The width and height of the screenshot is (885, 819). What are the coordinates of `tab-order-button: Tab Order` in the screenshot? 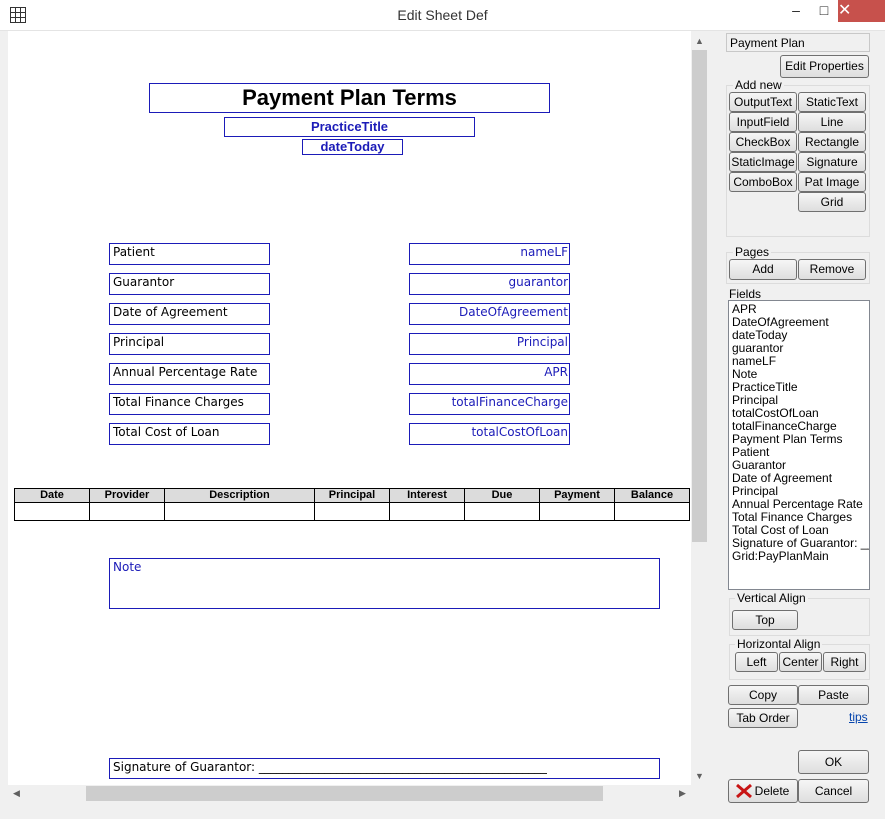 It's located at (763, 718).